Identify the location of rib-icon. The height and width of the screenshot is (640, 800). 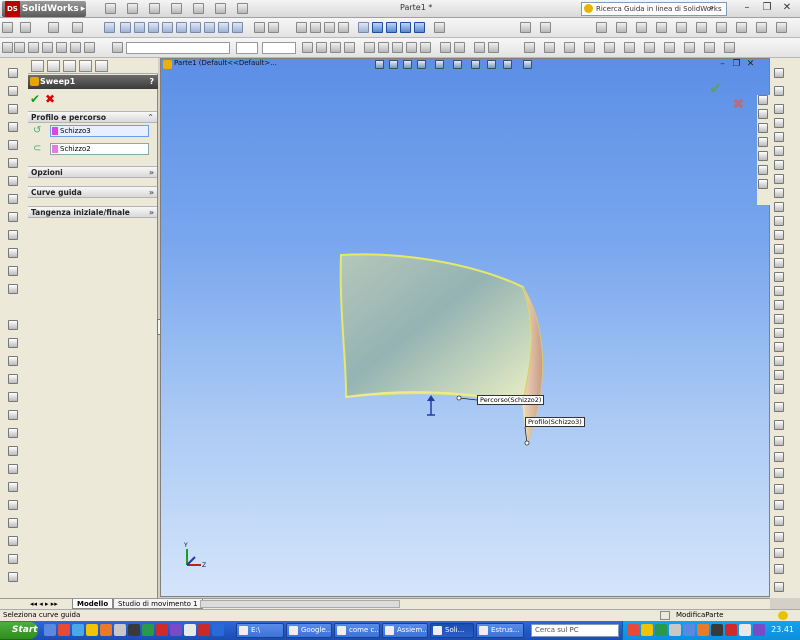
(13, 235).